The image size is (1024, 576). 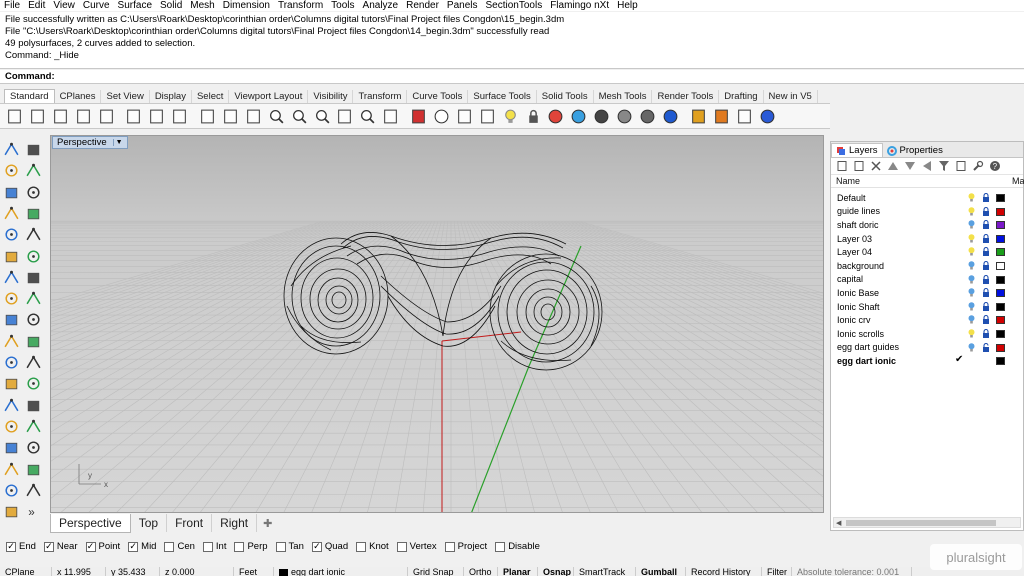 I want to click on layout-tool, so click(x=33, y=362).